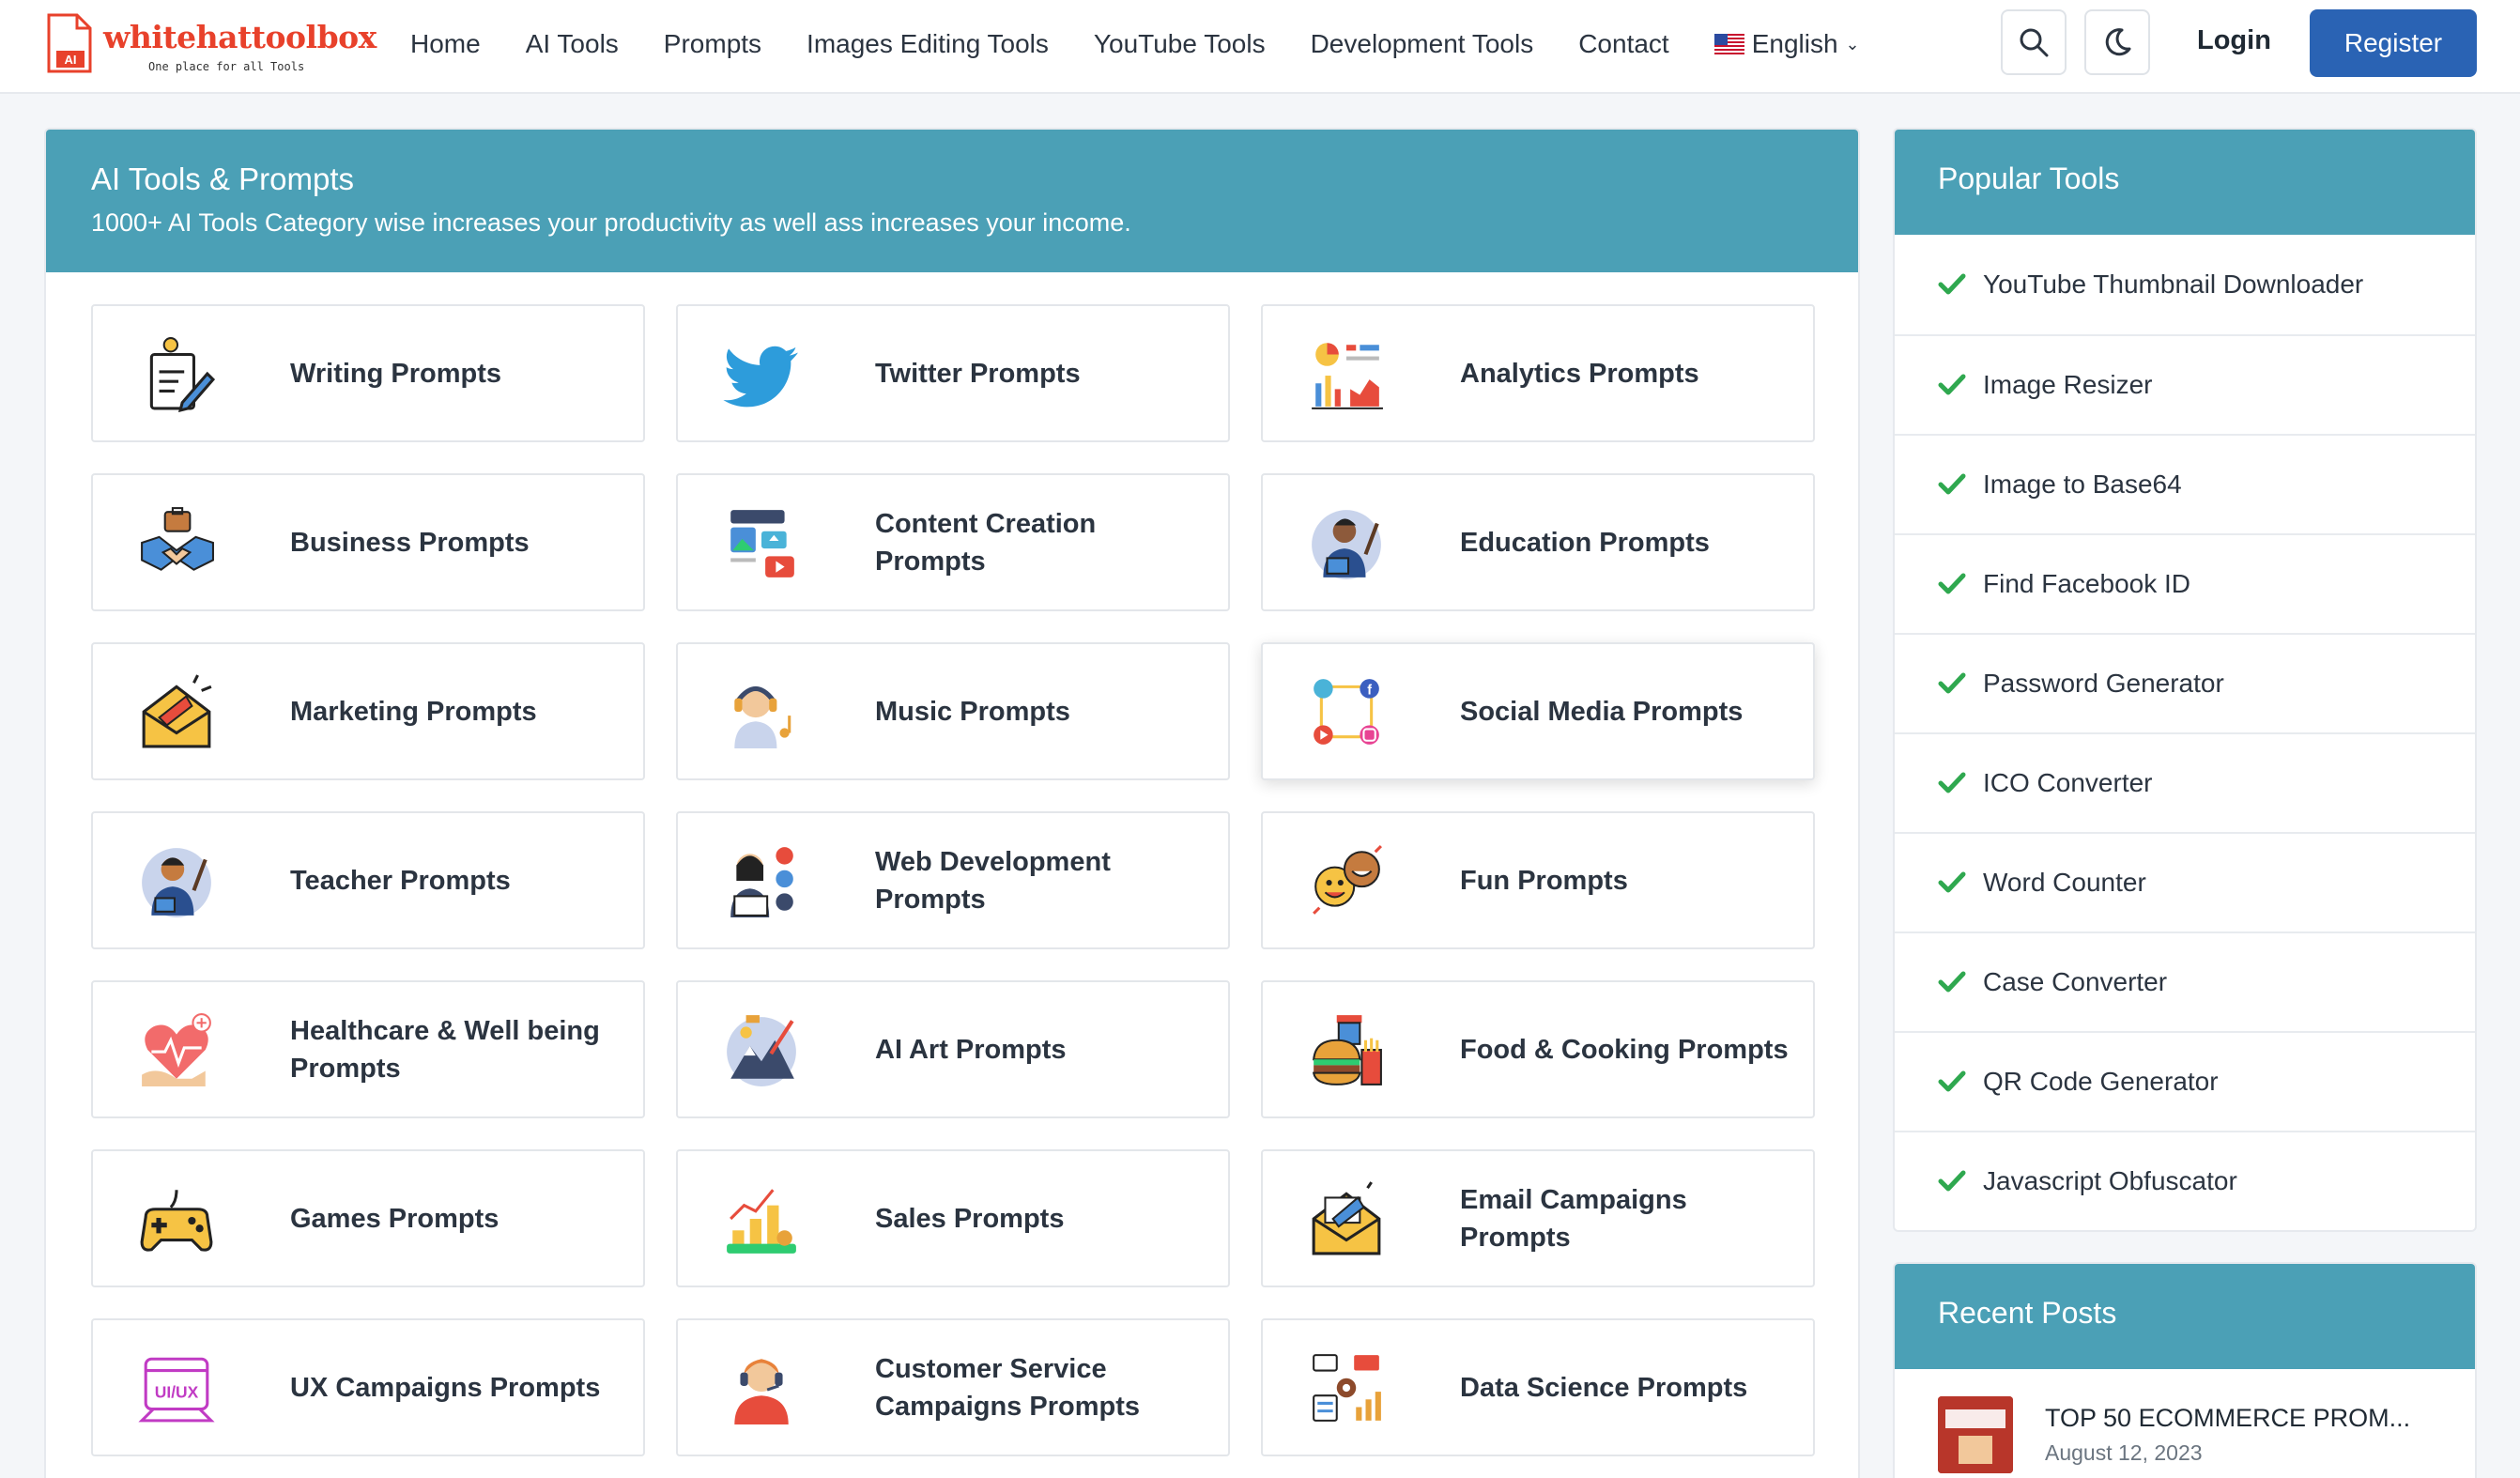  I want to click on category-card: Teacher Prompts, so click(368, 880).